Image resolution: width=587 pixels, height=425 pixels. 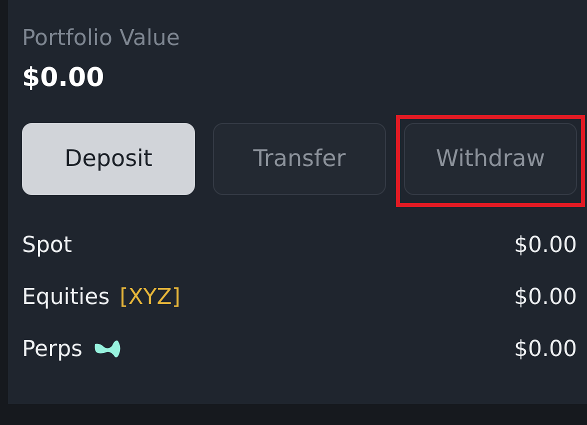 I want to click on tag-label: [XYZ], so click(x=150, y=297).